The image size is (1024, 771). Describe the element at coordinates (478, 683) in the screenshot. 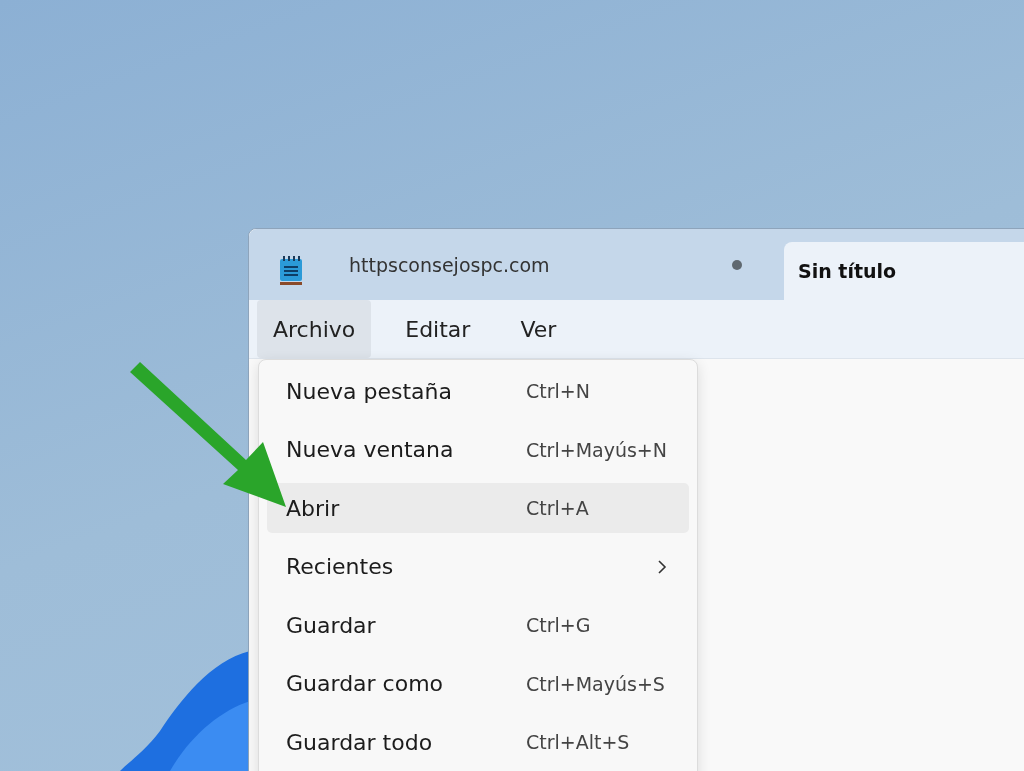

I see `menu-item: Guardar como Ctrl+Mayús+S` at that location.